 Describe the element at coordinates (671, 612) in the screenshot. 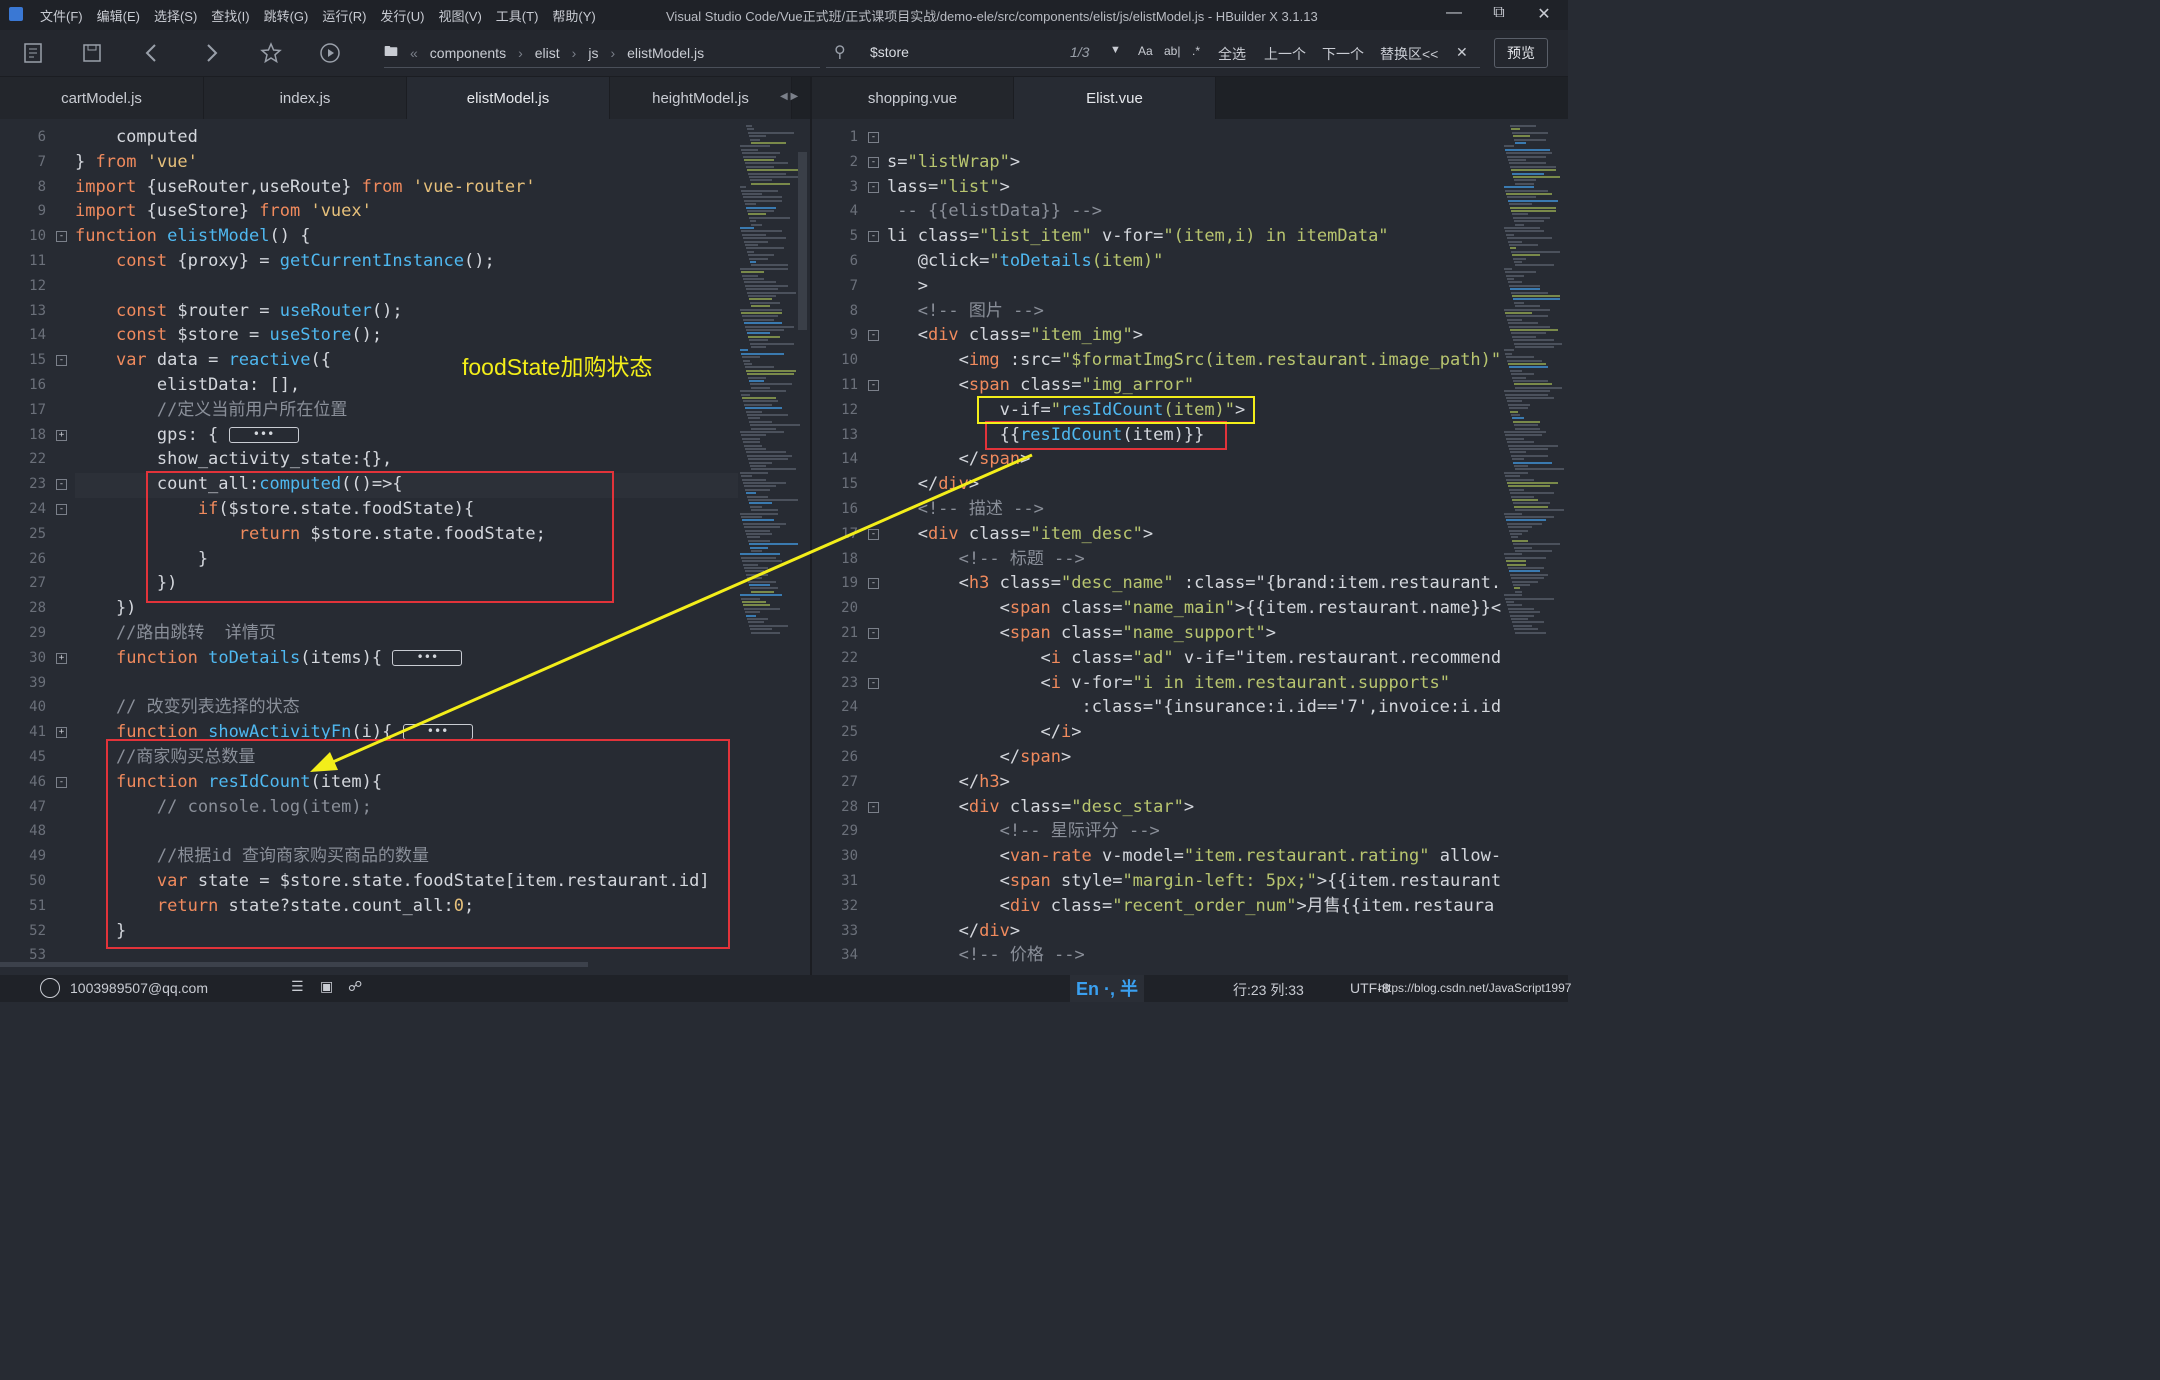

I see `annotation-arrow` at that location.